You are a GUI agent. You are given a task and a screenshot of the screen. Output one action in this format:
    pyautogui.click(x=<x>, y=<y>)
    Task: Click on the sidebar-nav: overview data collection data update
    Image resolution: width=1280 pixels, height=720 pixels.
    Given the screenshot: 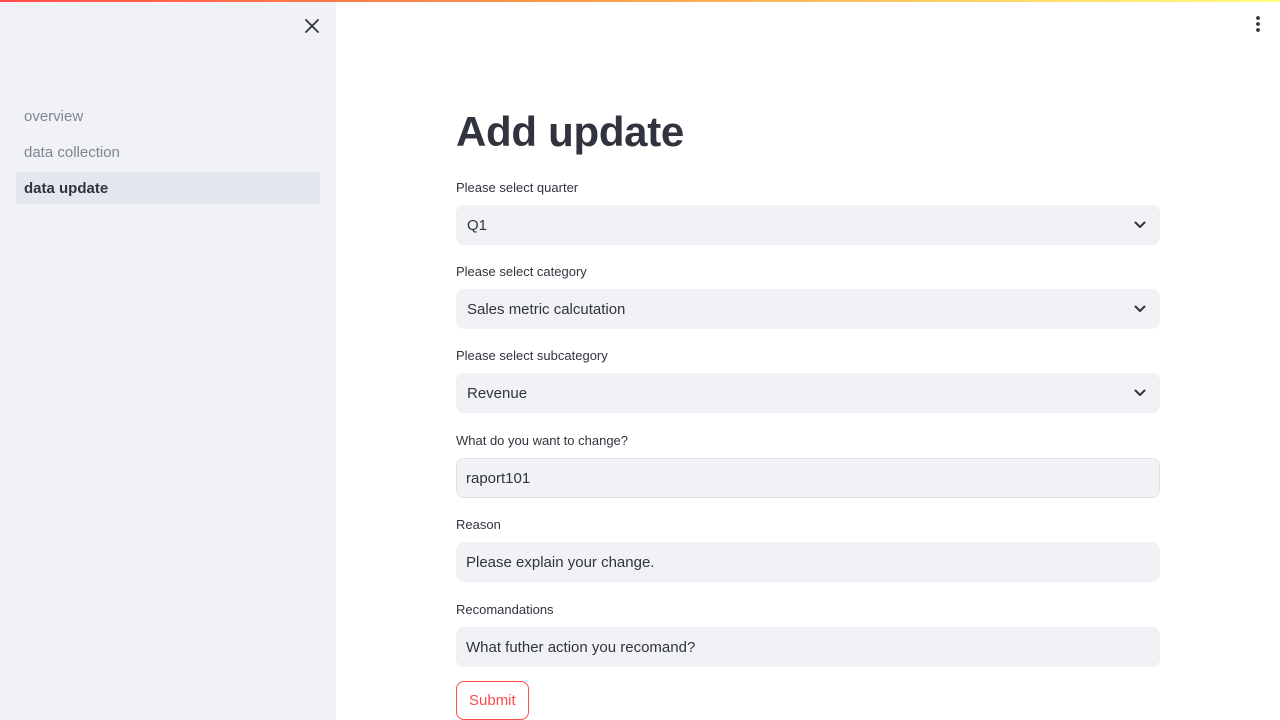 What is the action you would take?
    pyautogui.click(x=168, y=154)
    